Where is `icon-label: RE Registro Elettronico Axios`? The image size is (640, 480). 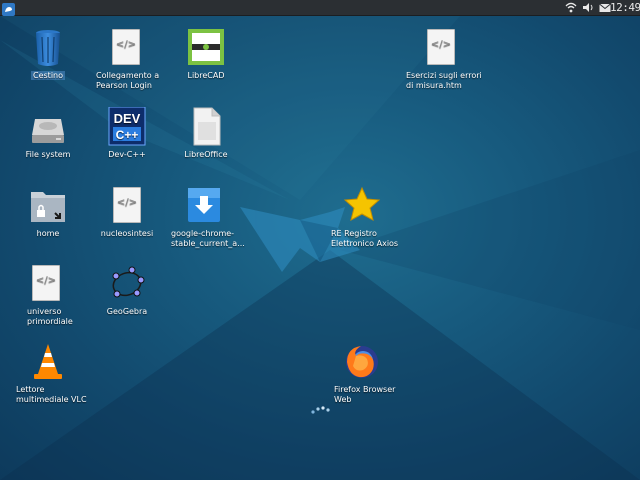 icon-label: RE Registro Elettronico Axios is located at coordinates (365, 238).